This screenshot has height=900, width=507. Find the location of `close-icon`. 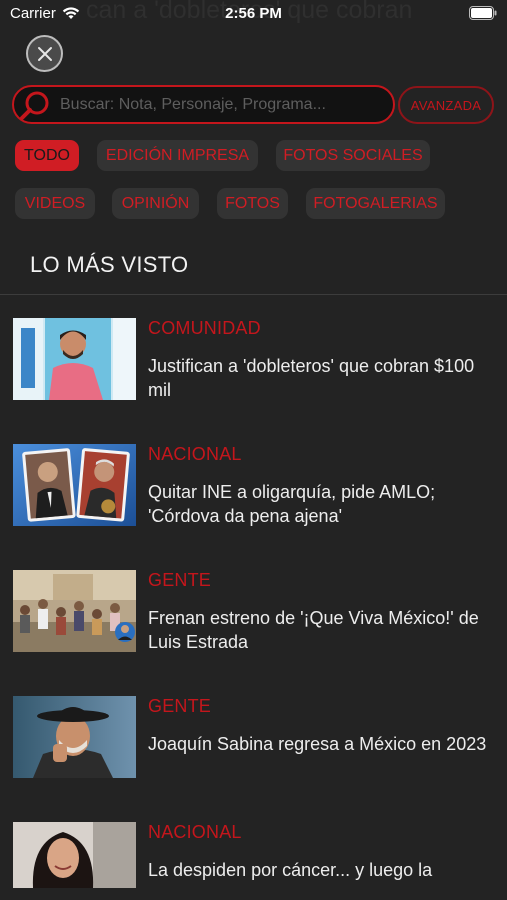

close-icon is located at coordinates (44, 53).